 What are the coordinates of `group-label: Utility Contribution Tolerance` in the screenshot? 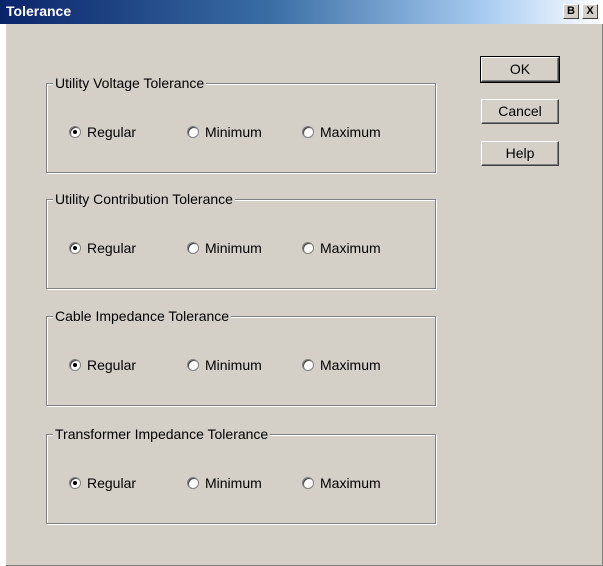 It's located at (144, 199).